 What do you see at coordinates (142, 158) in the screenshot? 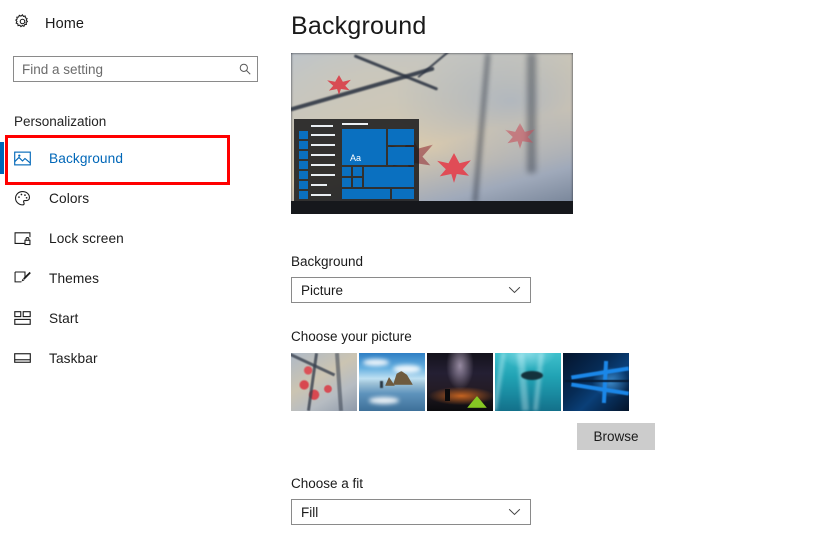
I see `sidebar-item-background: Background` at bounding box center [142, 158].